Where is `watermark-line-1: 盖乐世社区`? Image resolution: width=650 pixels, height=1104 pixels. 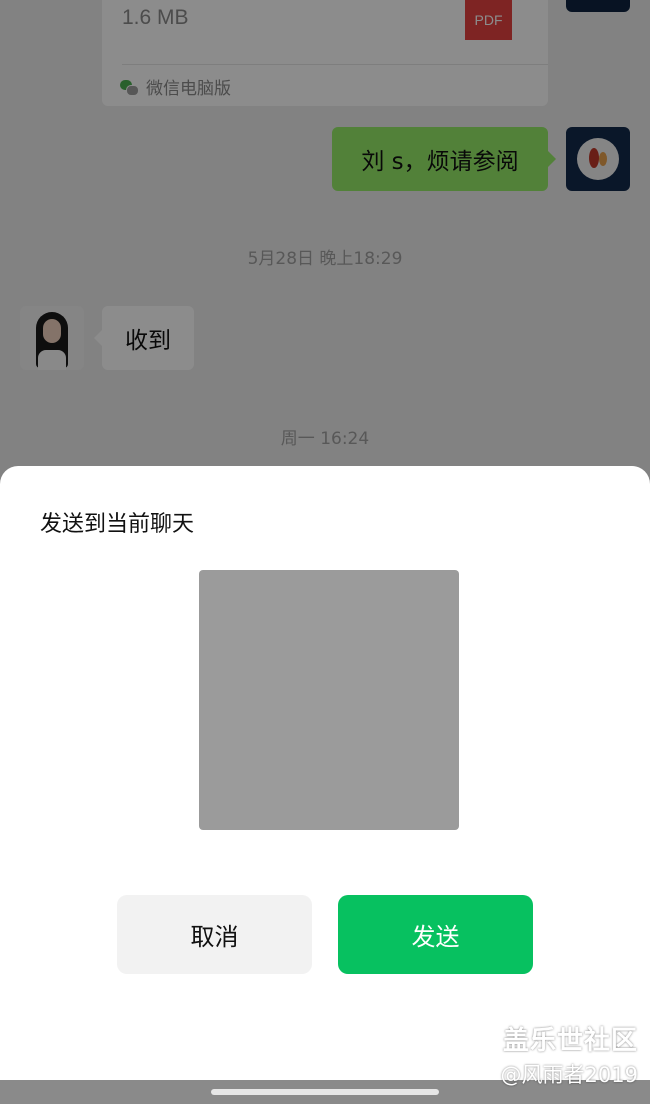
watermark-line-1: 盖乐世社区 is located at coordinates (570, 1041).